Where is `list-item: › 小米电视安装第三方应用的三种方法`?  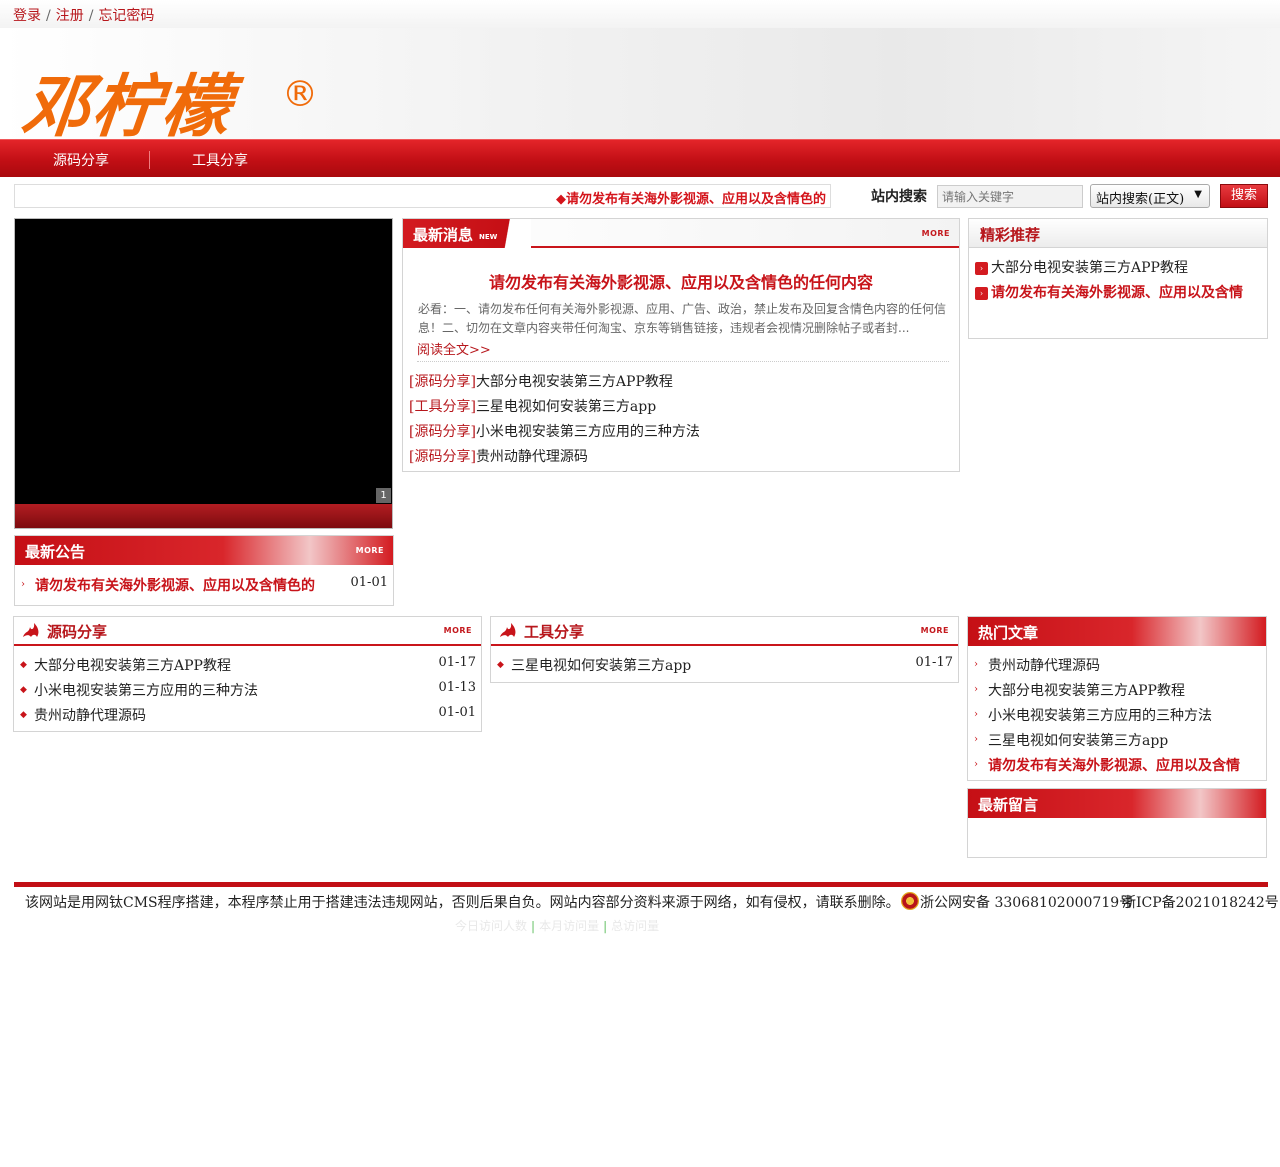
list-item: › 小米电视安装第三方应用的三种方法 is located at coordinates (1117, 717).